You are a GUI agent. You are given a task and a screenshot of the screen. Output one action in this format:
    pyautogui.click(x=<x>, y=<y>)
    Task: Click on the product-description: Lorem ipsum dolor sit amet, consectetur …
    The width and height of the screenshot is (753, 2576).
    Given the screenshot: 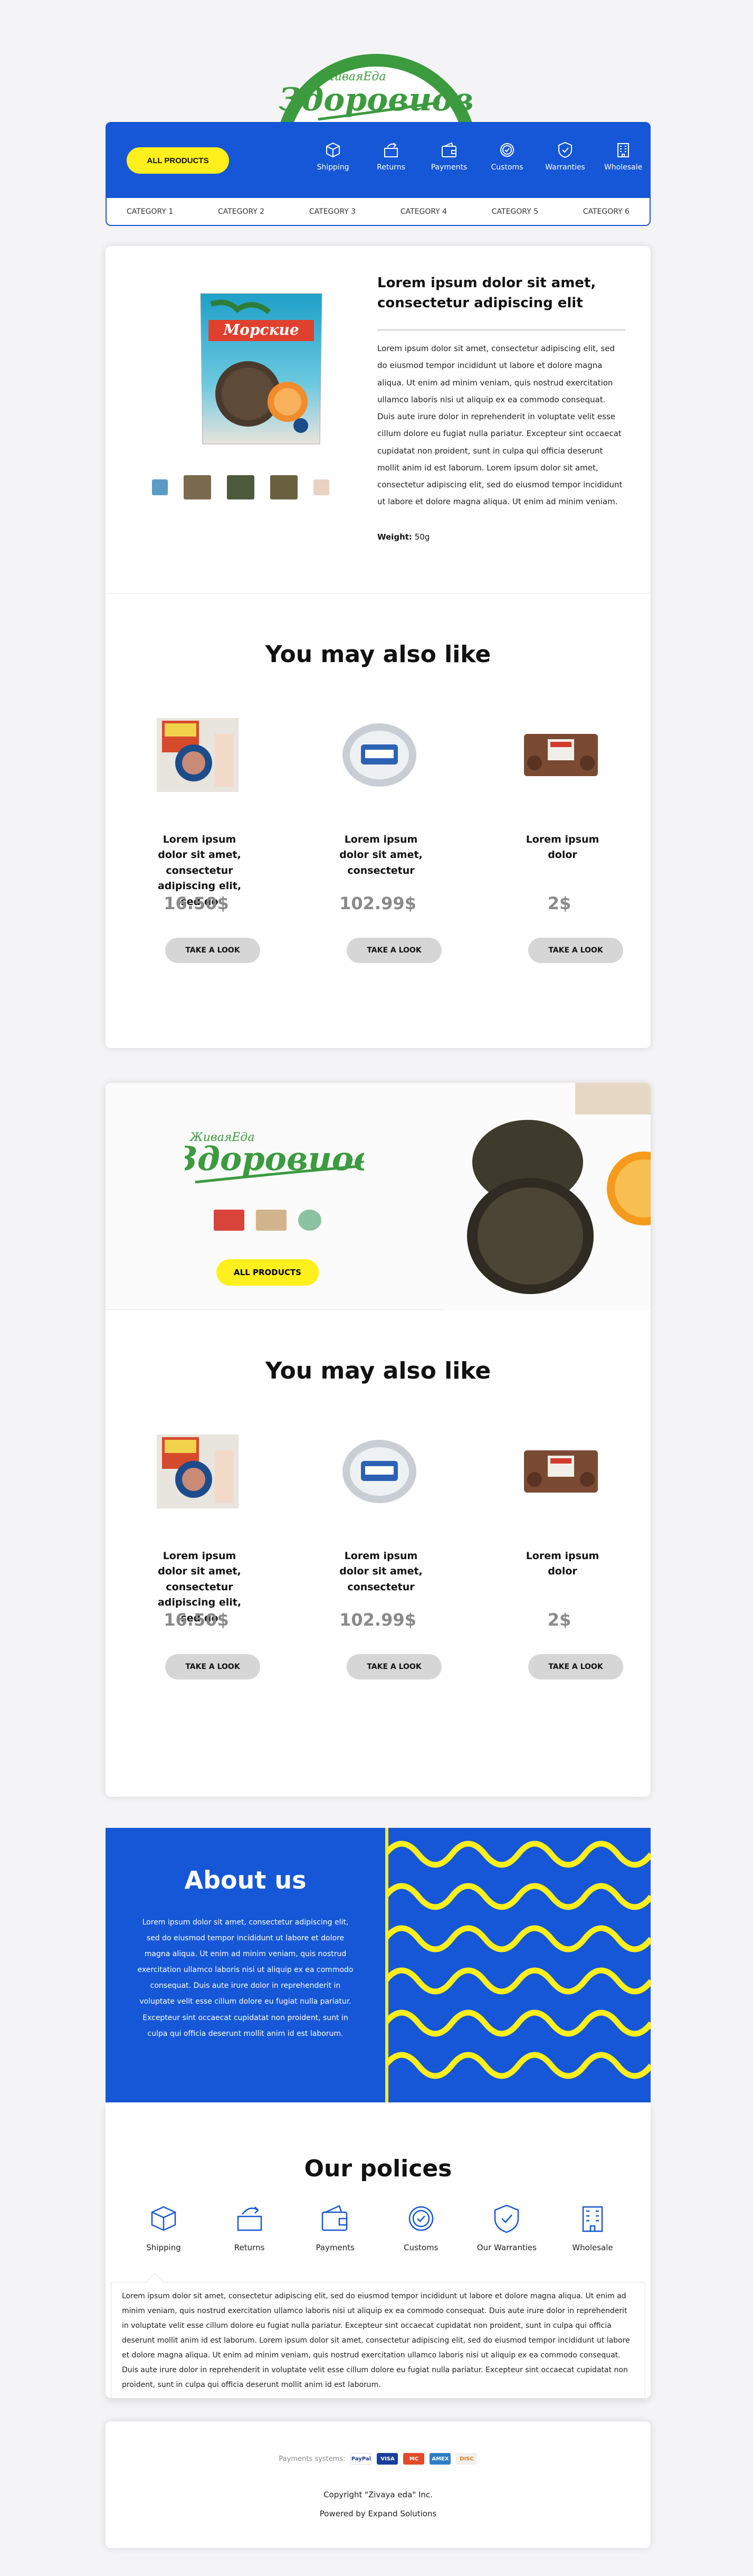 What is the action you would take?
    pyautogui.click(x=500, y=425)
    